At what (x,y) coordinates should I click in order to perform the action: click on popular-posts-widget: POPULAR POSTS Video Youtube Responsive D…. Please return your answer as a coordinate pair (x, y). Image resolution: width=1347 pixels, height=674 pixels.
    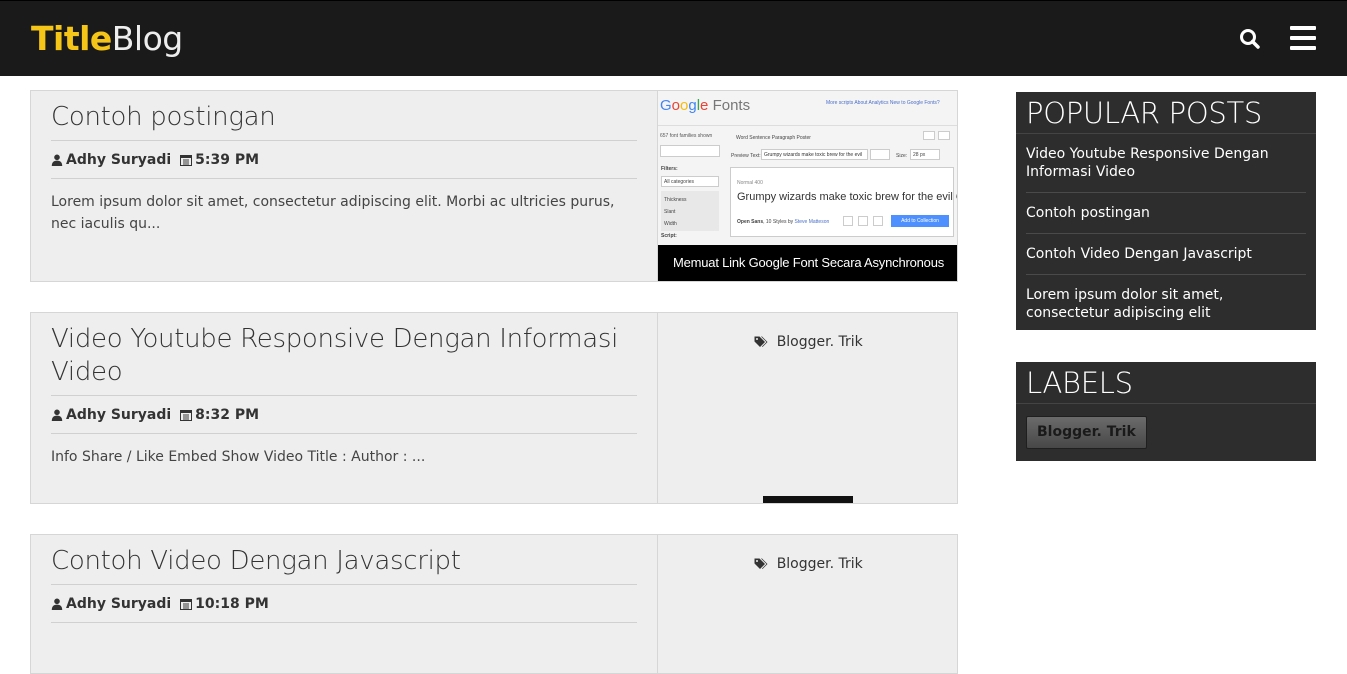
    Looking at the image, I should click on (1166, 211).